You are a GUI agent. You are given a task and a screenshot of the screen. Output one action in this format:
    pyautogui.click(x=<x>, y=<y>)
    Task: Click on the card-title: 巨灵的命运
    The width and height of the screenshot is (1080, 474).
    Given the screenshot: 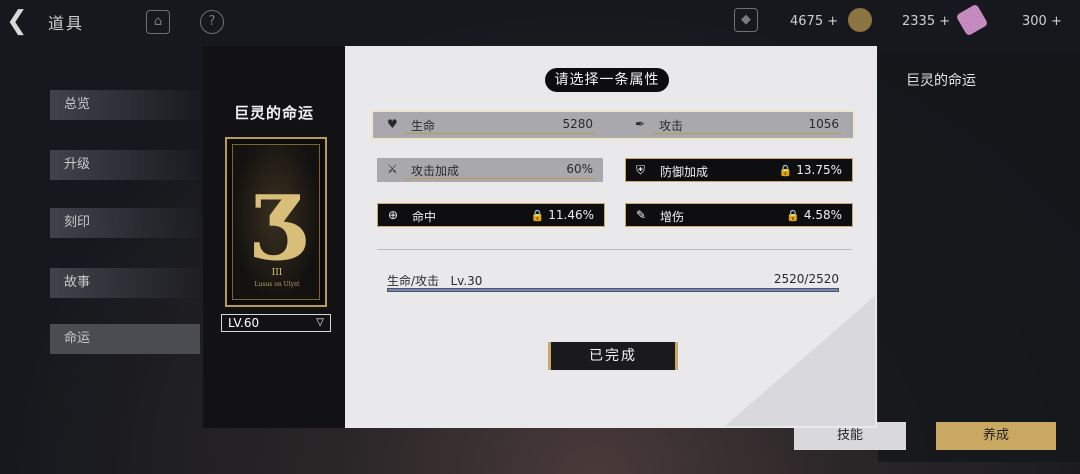 What is the action you would take?
    pyautogui.click(x=273, y=113)
    